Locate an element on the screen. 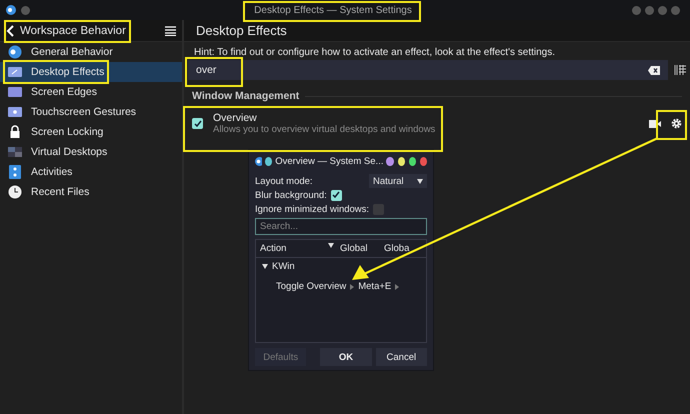 The image size is (690, 414). sidebar-item: Screen Edges is located at coordinates (91, 92).